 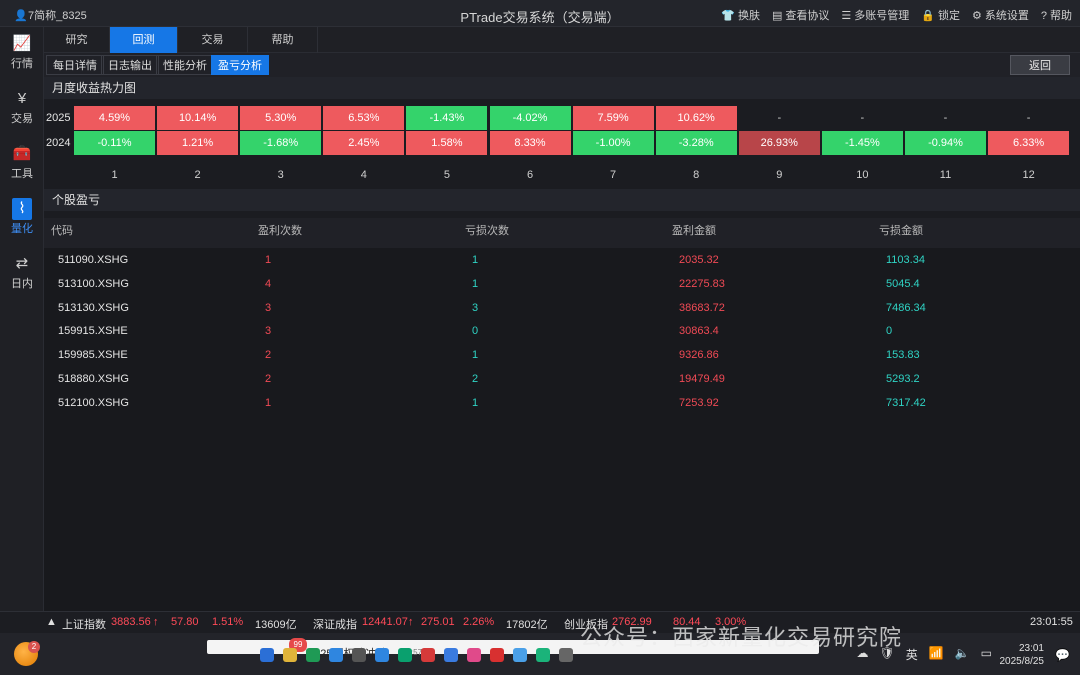 What do you see at coordinates (912, 654) in the screenshot?
I see `ime-indicator: 英` at bounding box center [912, 654].